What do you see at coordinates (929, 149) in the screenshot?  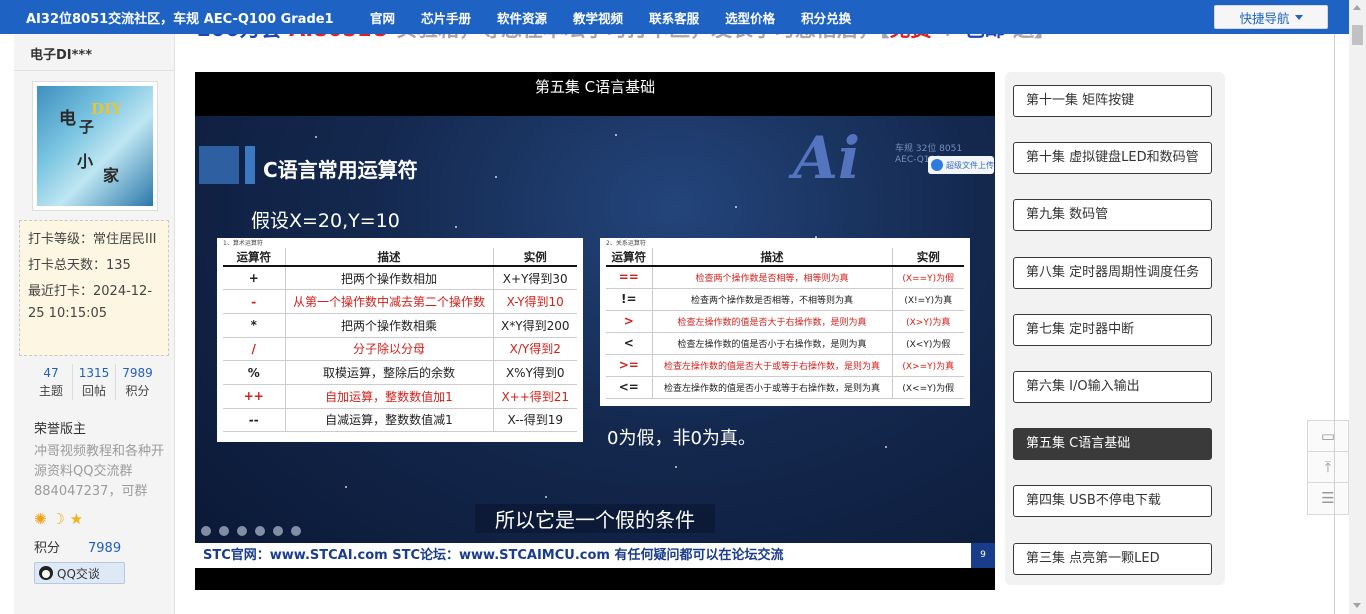 I see `logo-sub-line: 车规 32位 8051` at bounding box center [929, 149].